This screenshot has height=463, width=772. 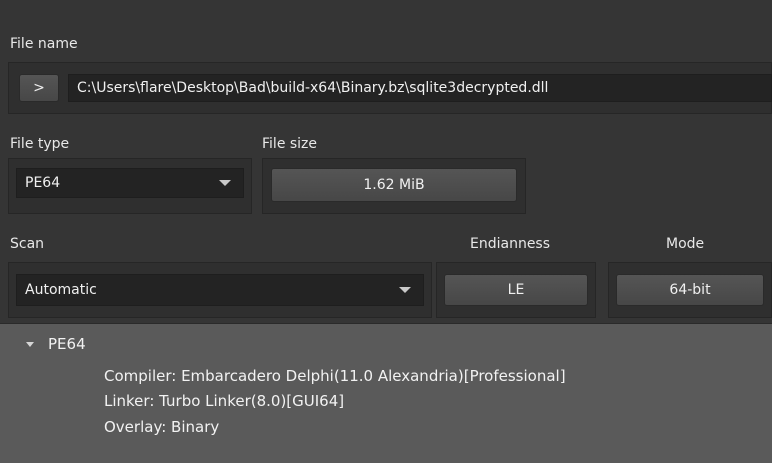 What do you see at coordinates (394, 185) in the screenshot?
I see `file-size-button: 1.62 MiB` at bounding box center [394, 185].